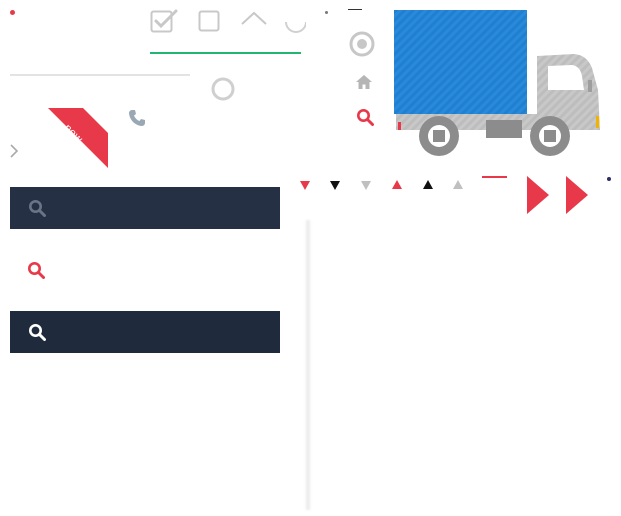 Image resolution: width=621 pixels, height=516 pixels. What do you see at coordinates (397, 185) in the screenshot?
I see `triangle-up-red-icon` at bounding box center [397, 185].